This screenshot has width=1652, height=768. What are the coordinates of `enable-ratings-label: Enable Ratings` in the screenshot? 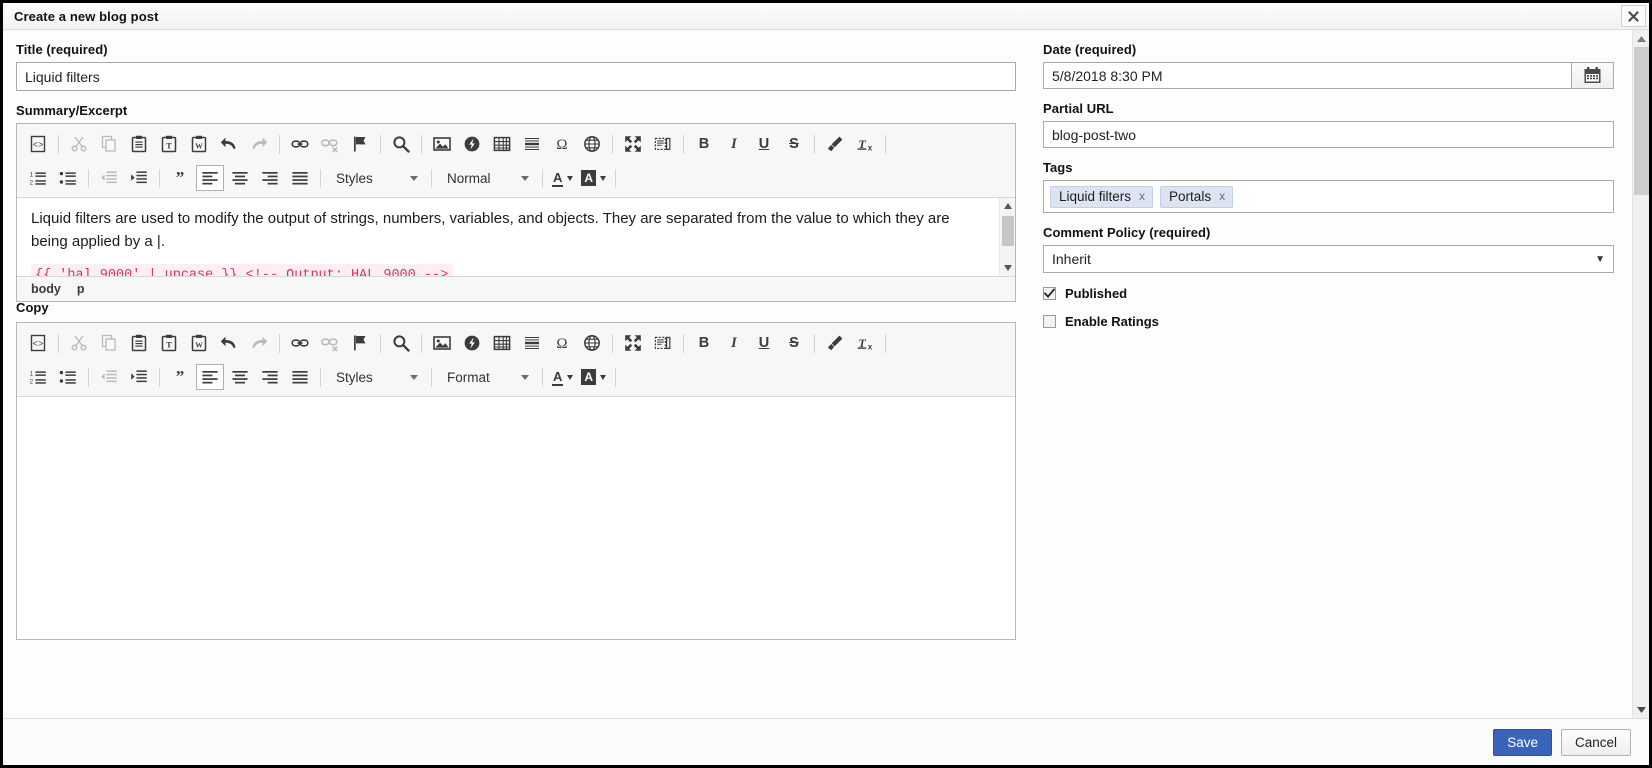 It's located at (1112, 321).